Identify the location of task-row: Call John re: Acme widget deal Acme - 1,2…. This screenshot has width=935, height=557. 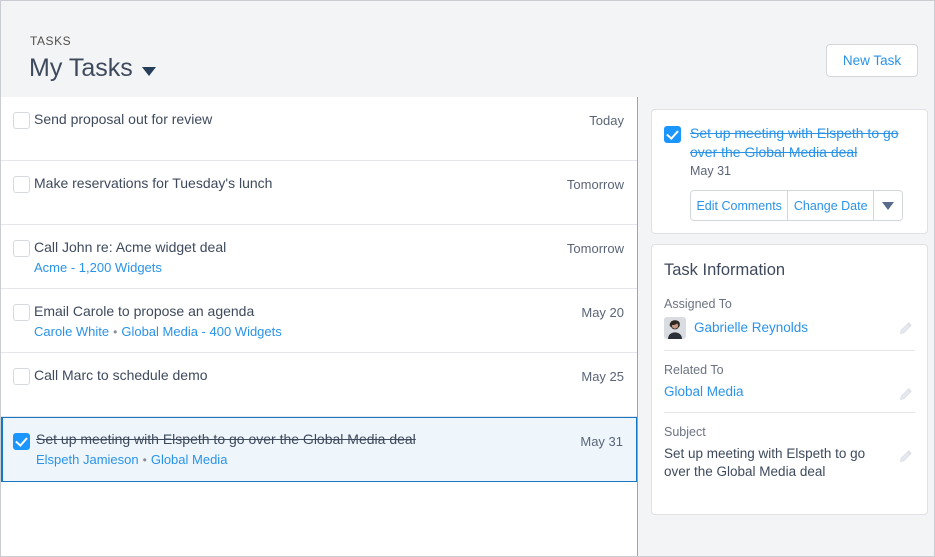
(319, 257).